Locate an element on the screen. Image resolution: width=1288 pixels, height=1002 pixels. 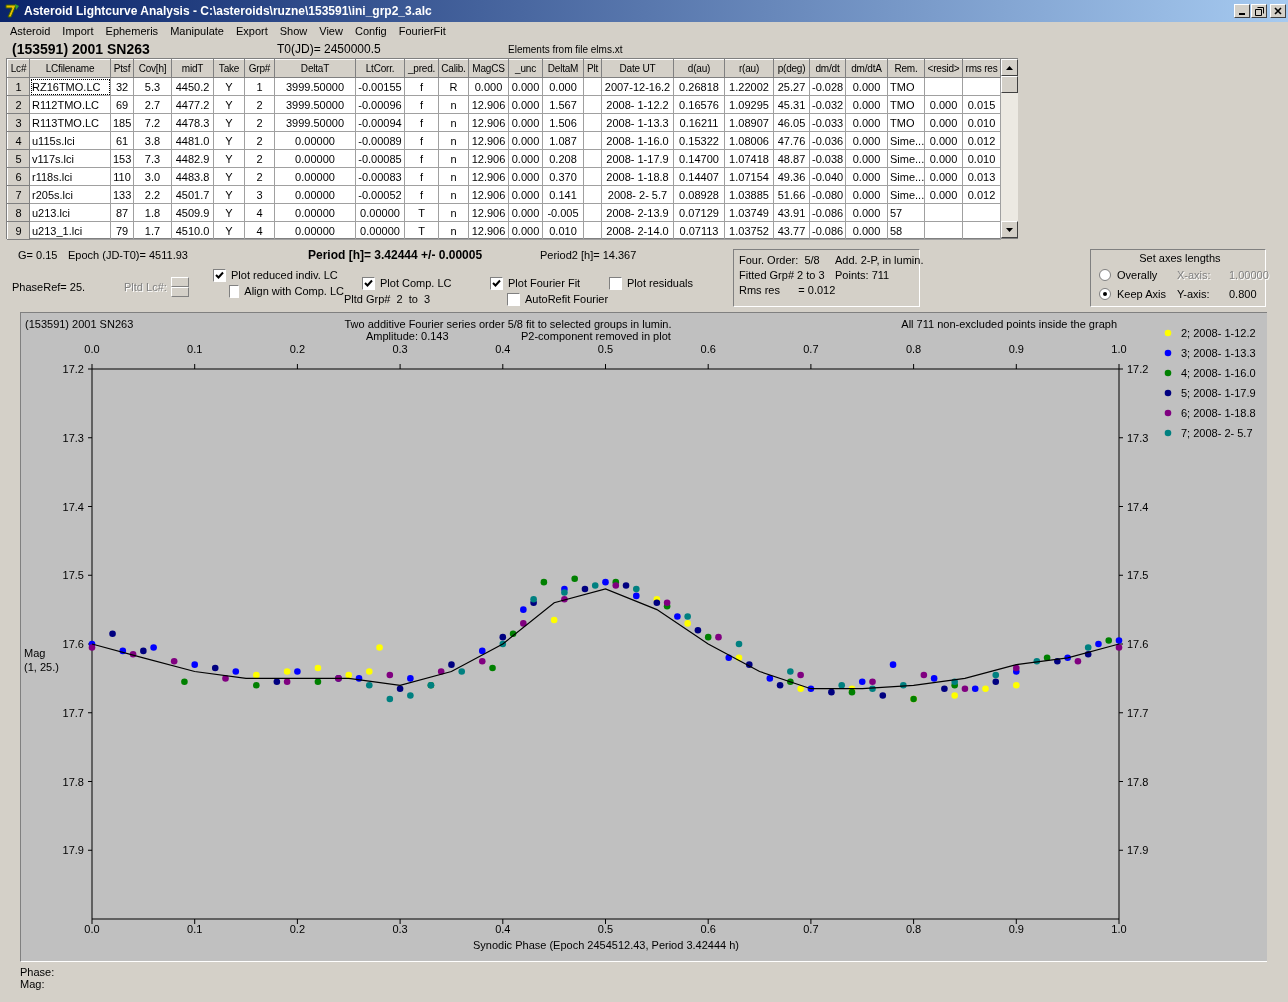
axis-length: 0.800 is located at coordinates (1243, 294).